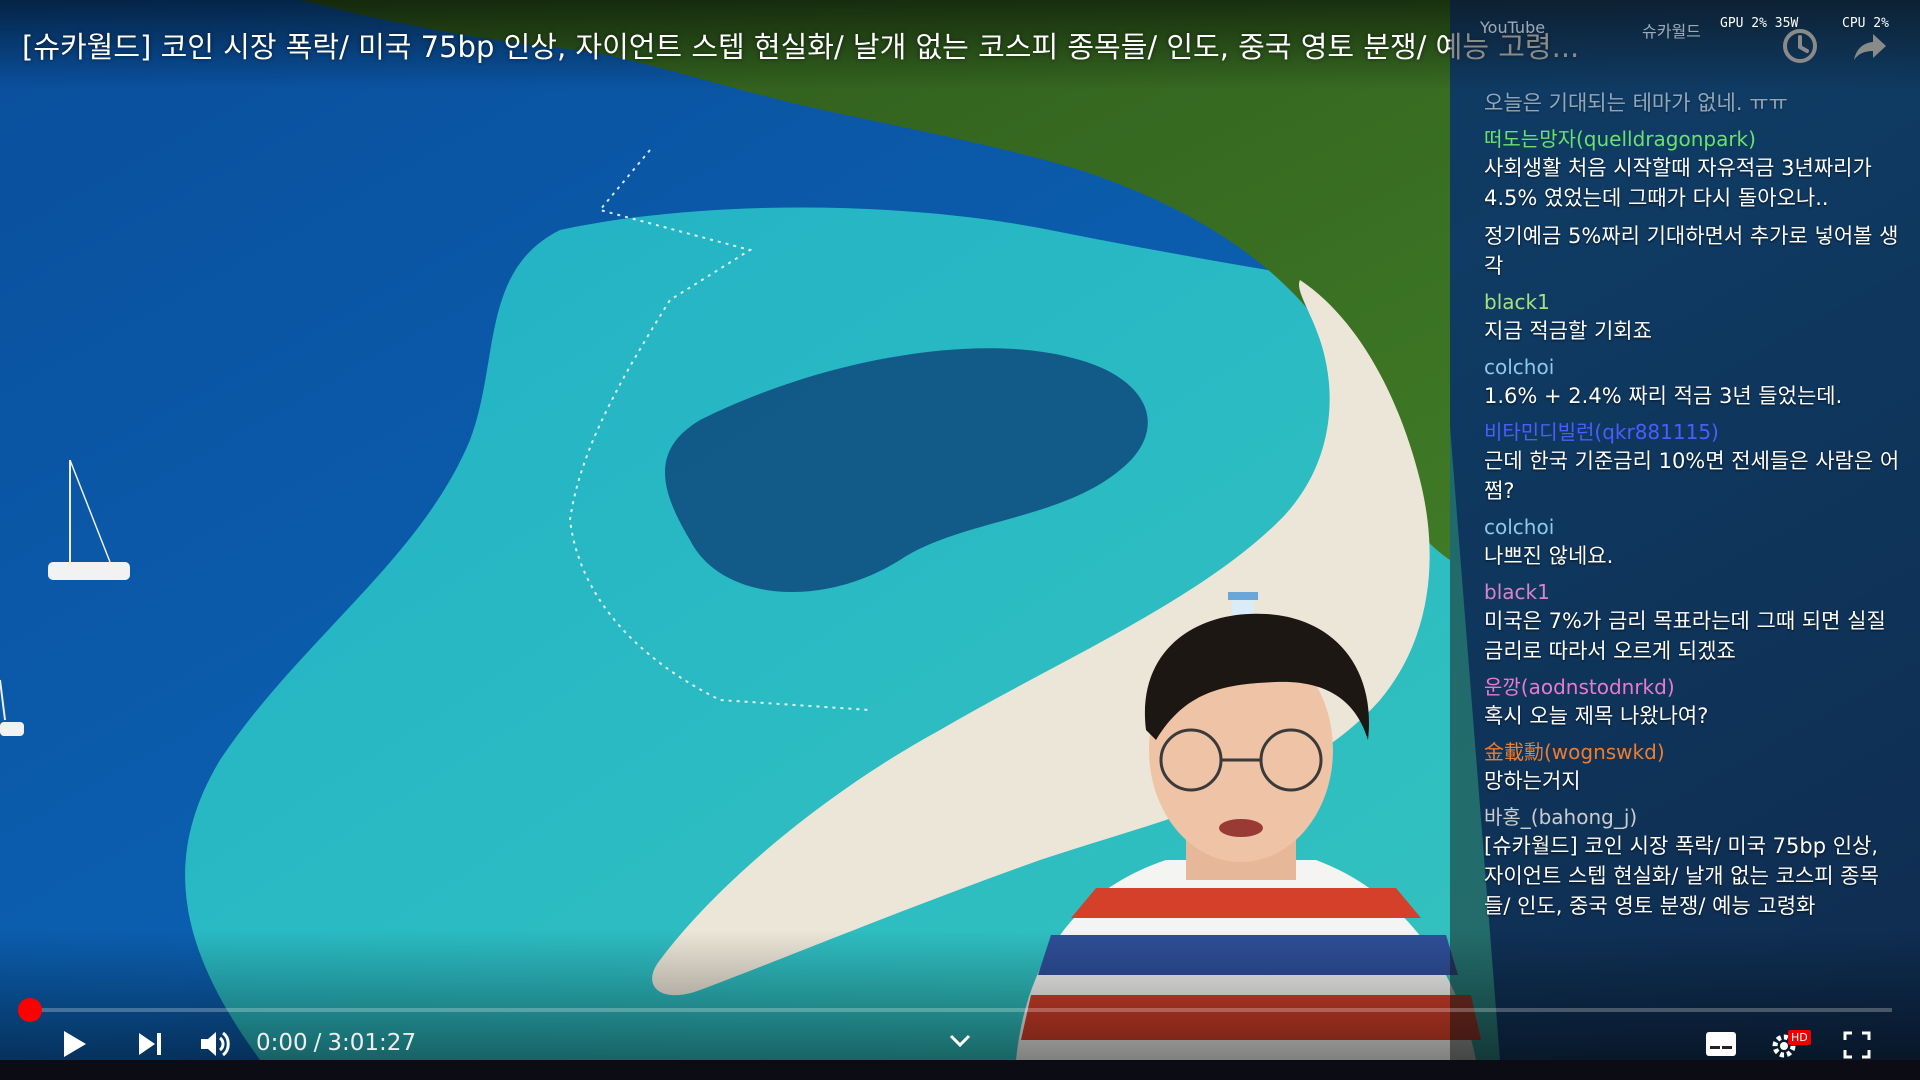  I want to click on subtitles-icon, so click(1721, 1044).